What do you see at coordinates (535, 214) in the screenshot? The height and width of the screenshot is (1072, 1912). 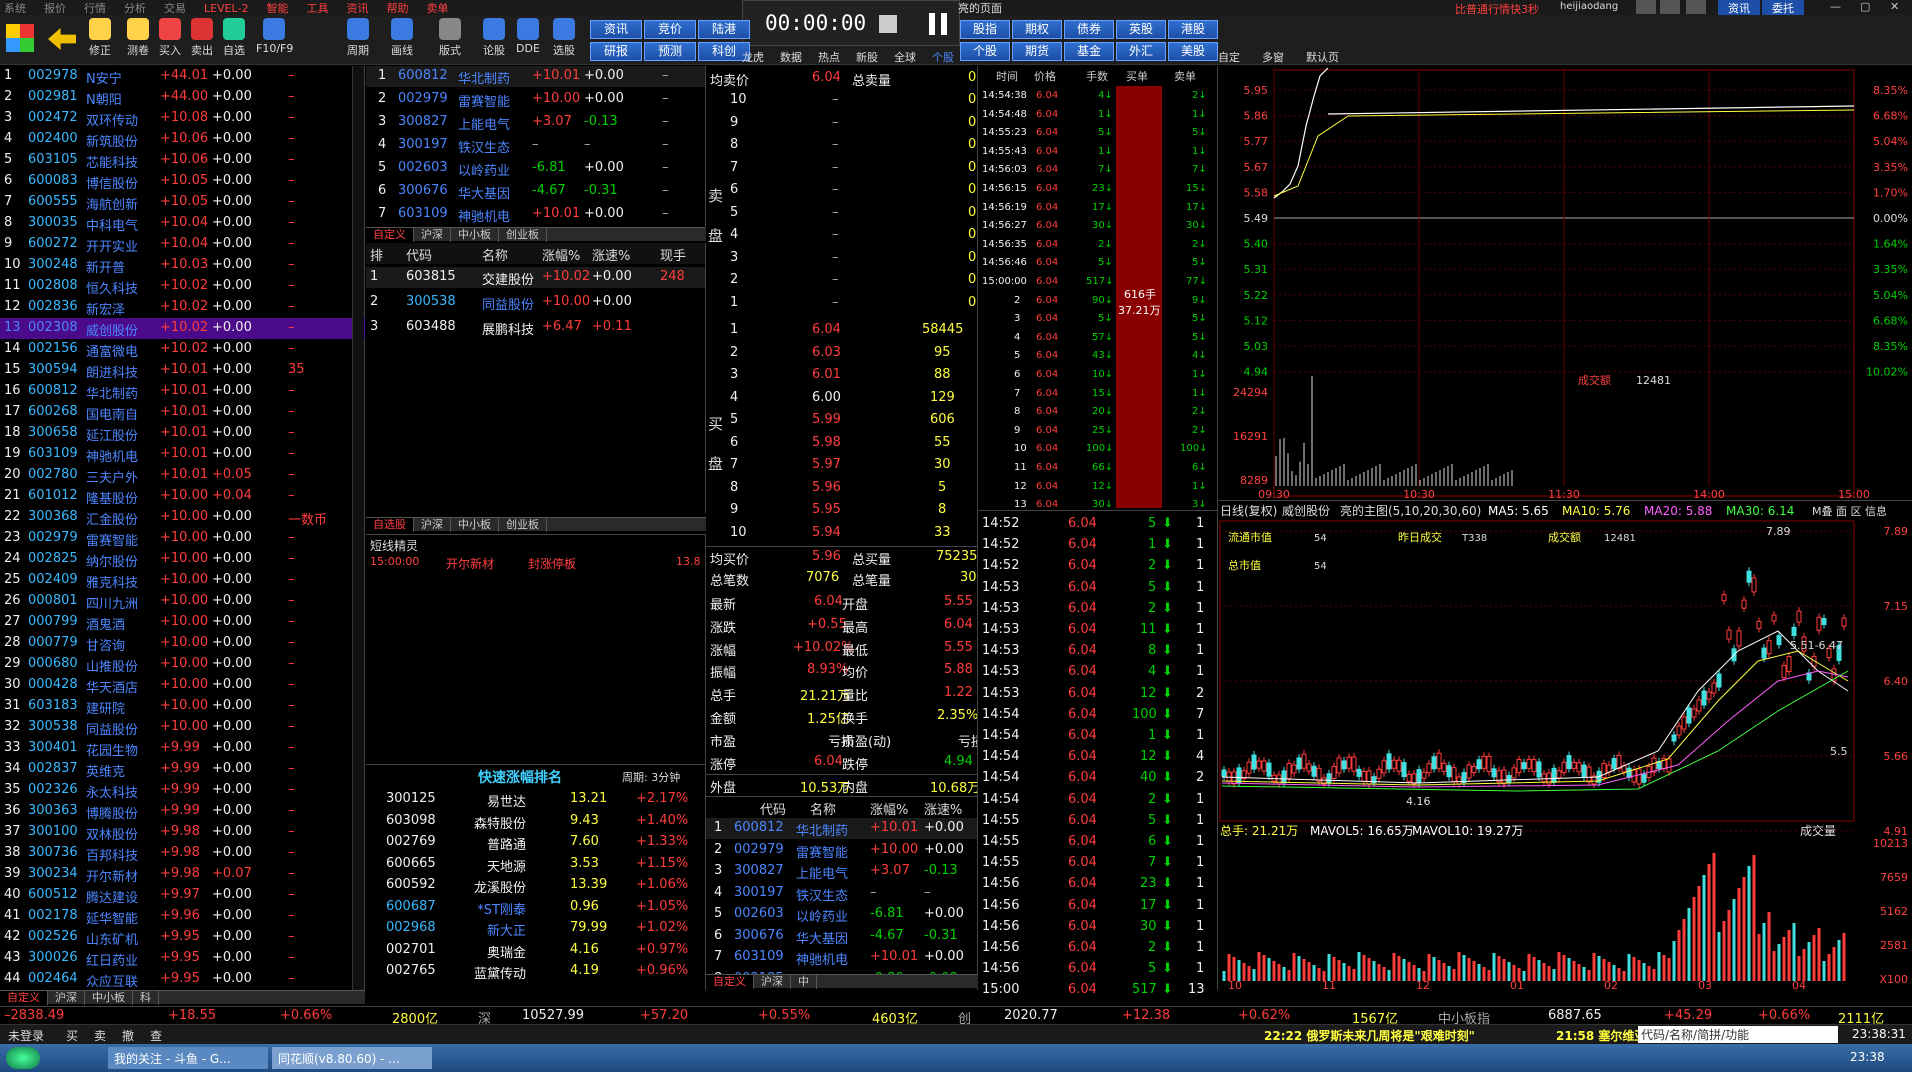 I see `table-row: 7 603109 神驰机电 +10.01 +0.00 –` at bounding box center [535, 214].